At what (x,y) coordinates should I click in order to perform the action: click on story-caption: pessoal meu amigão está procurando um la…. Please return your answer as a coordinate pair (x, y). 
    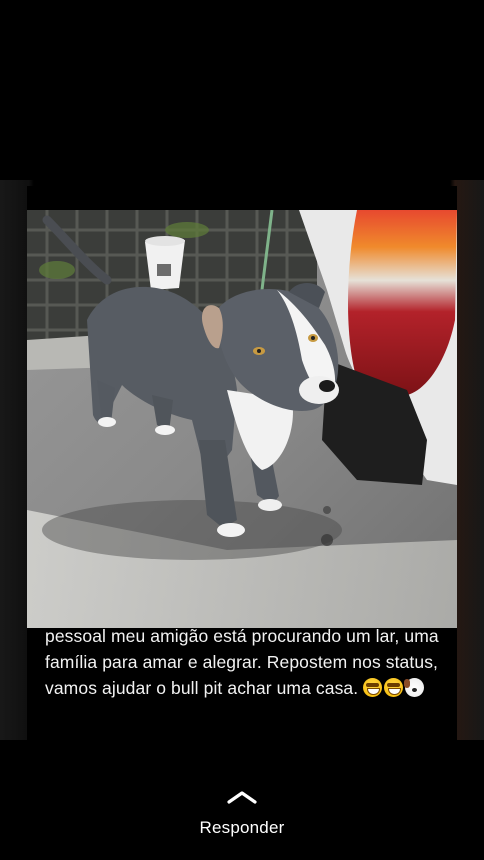
    Looking at the image, I should click on (245, 662).